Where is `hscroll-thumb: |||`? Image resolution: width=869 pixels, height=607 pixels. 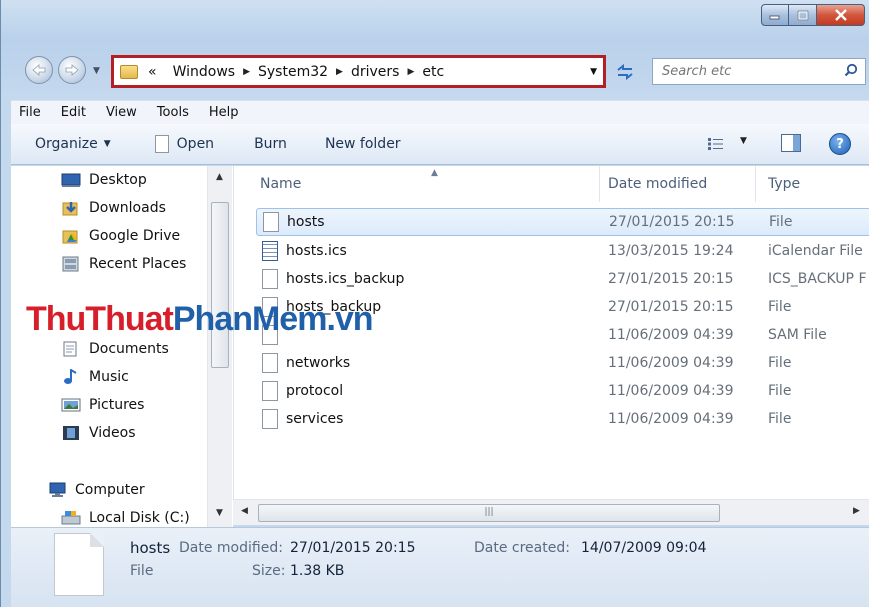 hscroll-thumb: ||| is located at coordinates (489, 513).